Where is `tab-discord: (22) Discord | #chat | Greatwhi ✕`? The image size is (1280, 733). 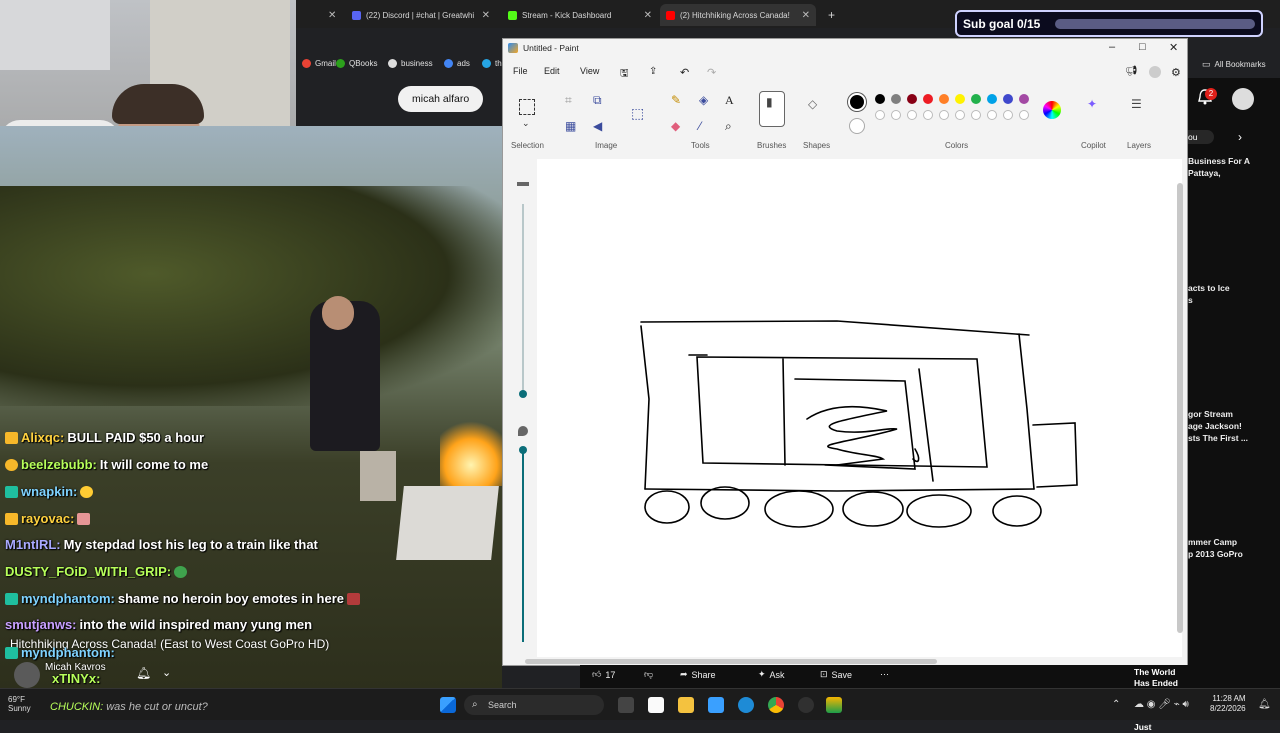
tab-discord: (22) Discord | #chat | Greatwhi ✕ is located at coordinates (421, 15).